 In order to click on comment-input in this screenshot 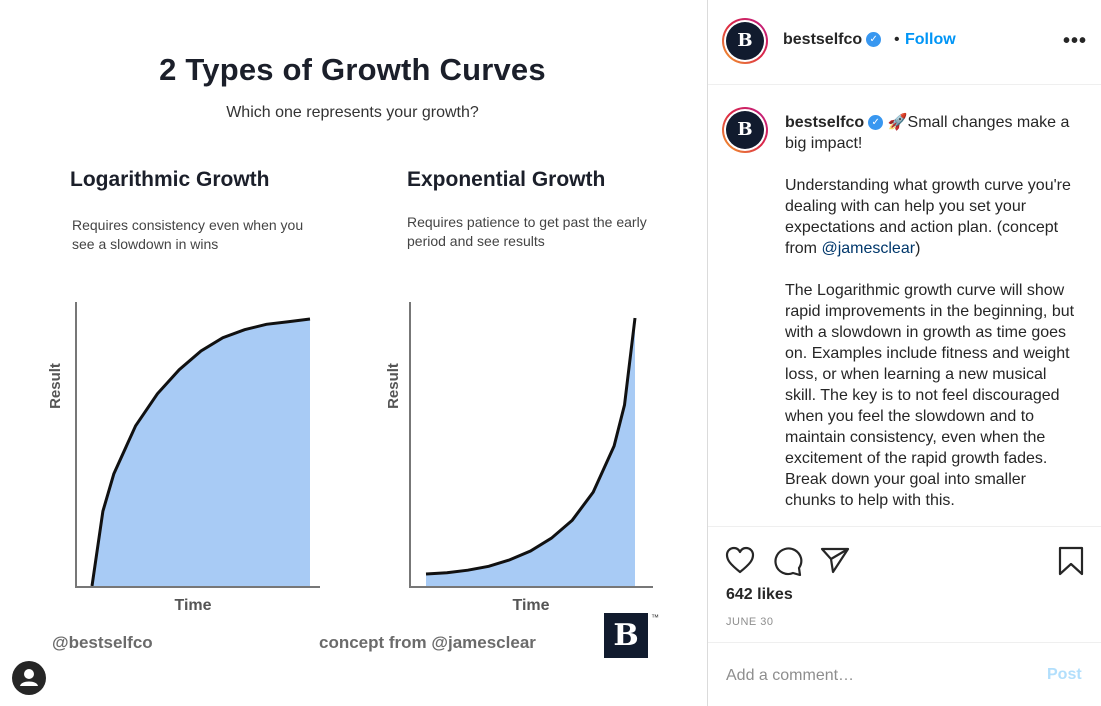, I will do `click(876, 676)`.